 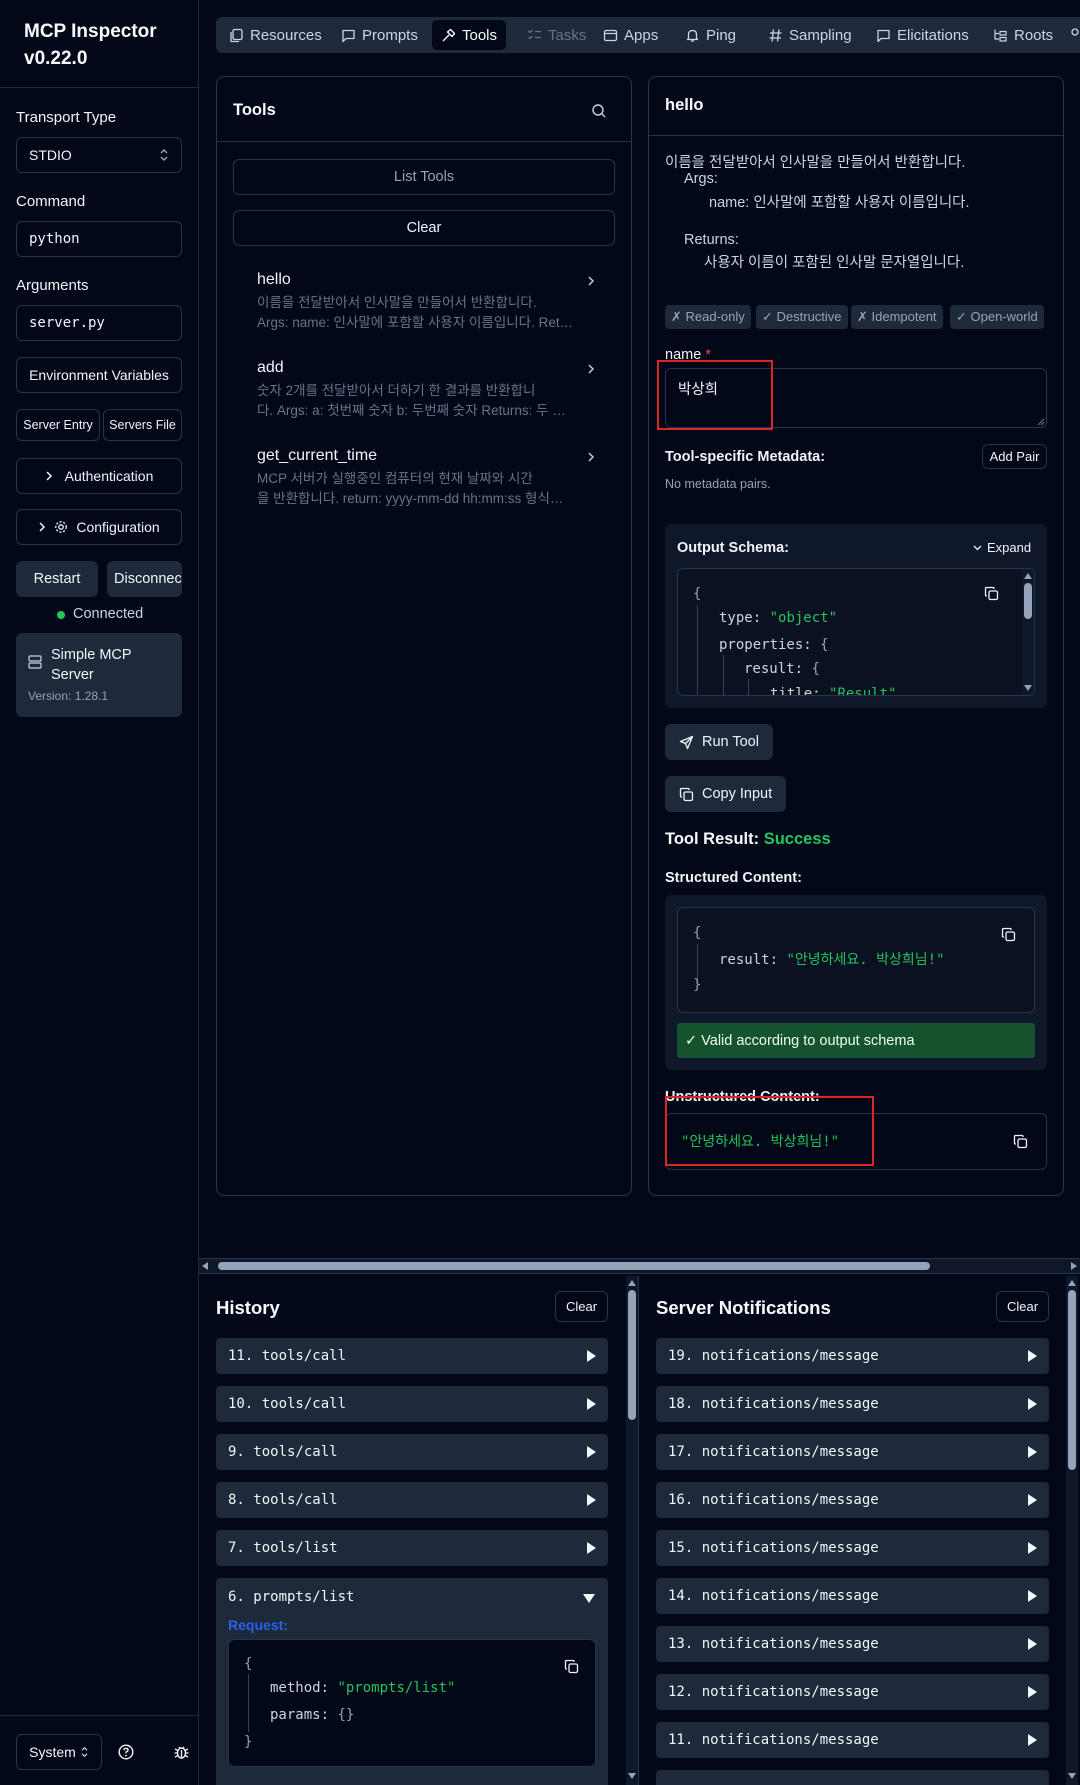 I want to click on send-icon, so click(x=686, y=742).